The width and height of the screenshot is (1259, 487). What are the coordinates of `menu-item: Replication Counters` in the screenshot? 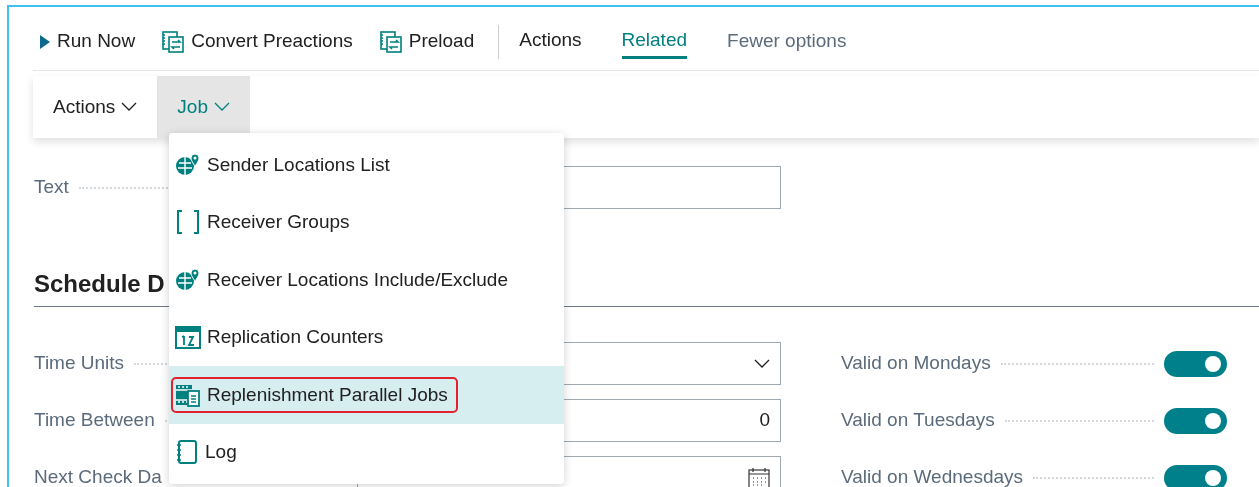 It's located at (366, 337).